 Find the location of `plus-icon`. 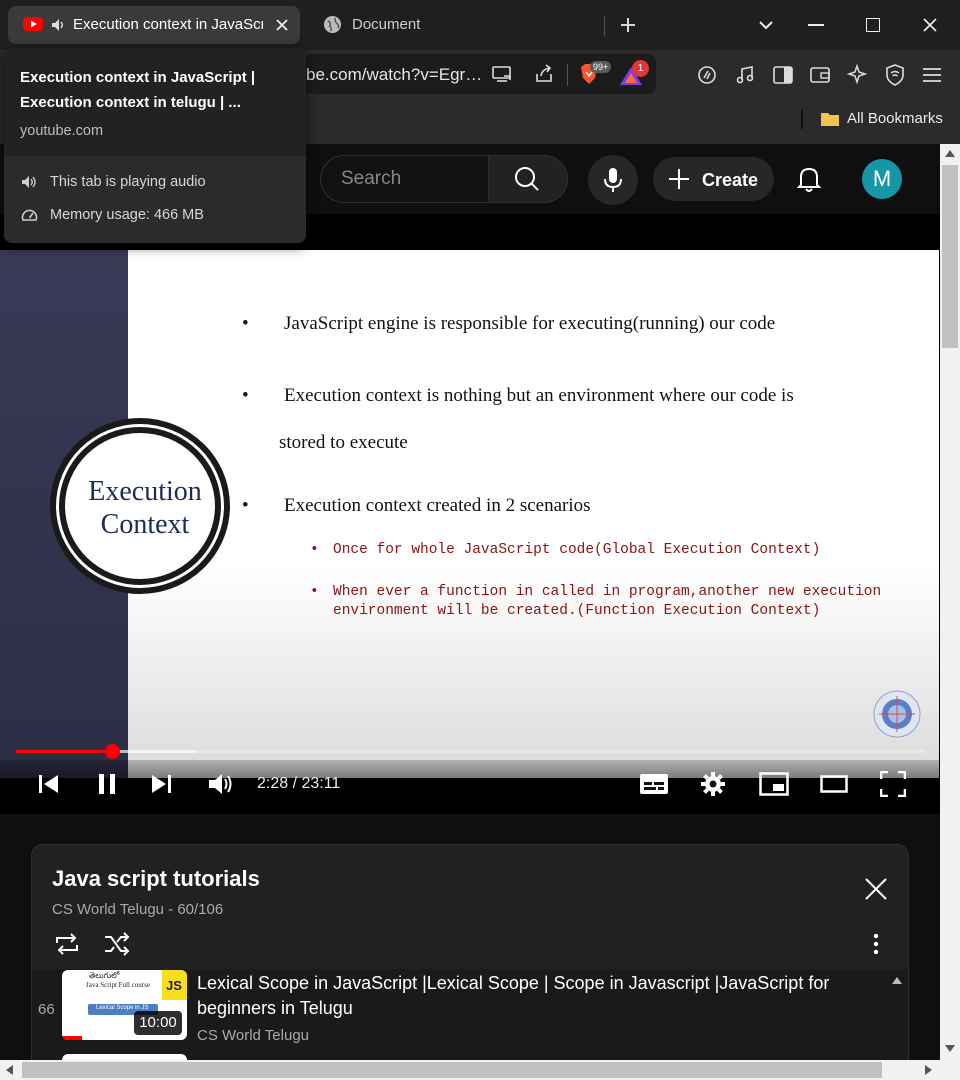

plus-icon is located at coordinates (679, 179).